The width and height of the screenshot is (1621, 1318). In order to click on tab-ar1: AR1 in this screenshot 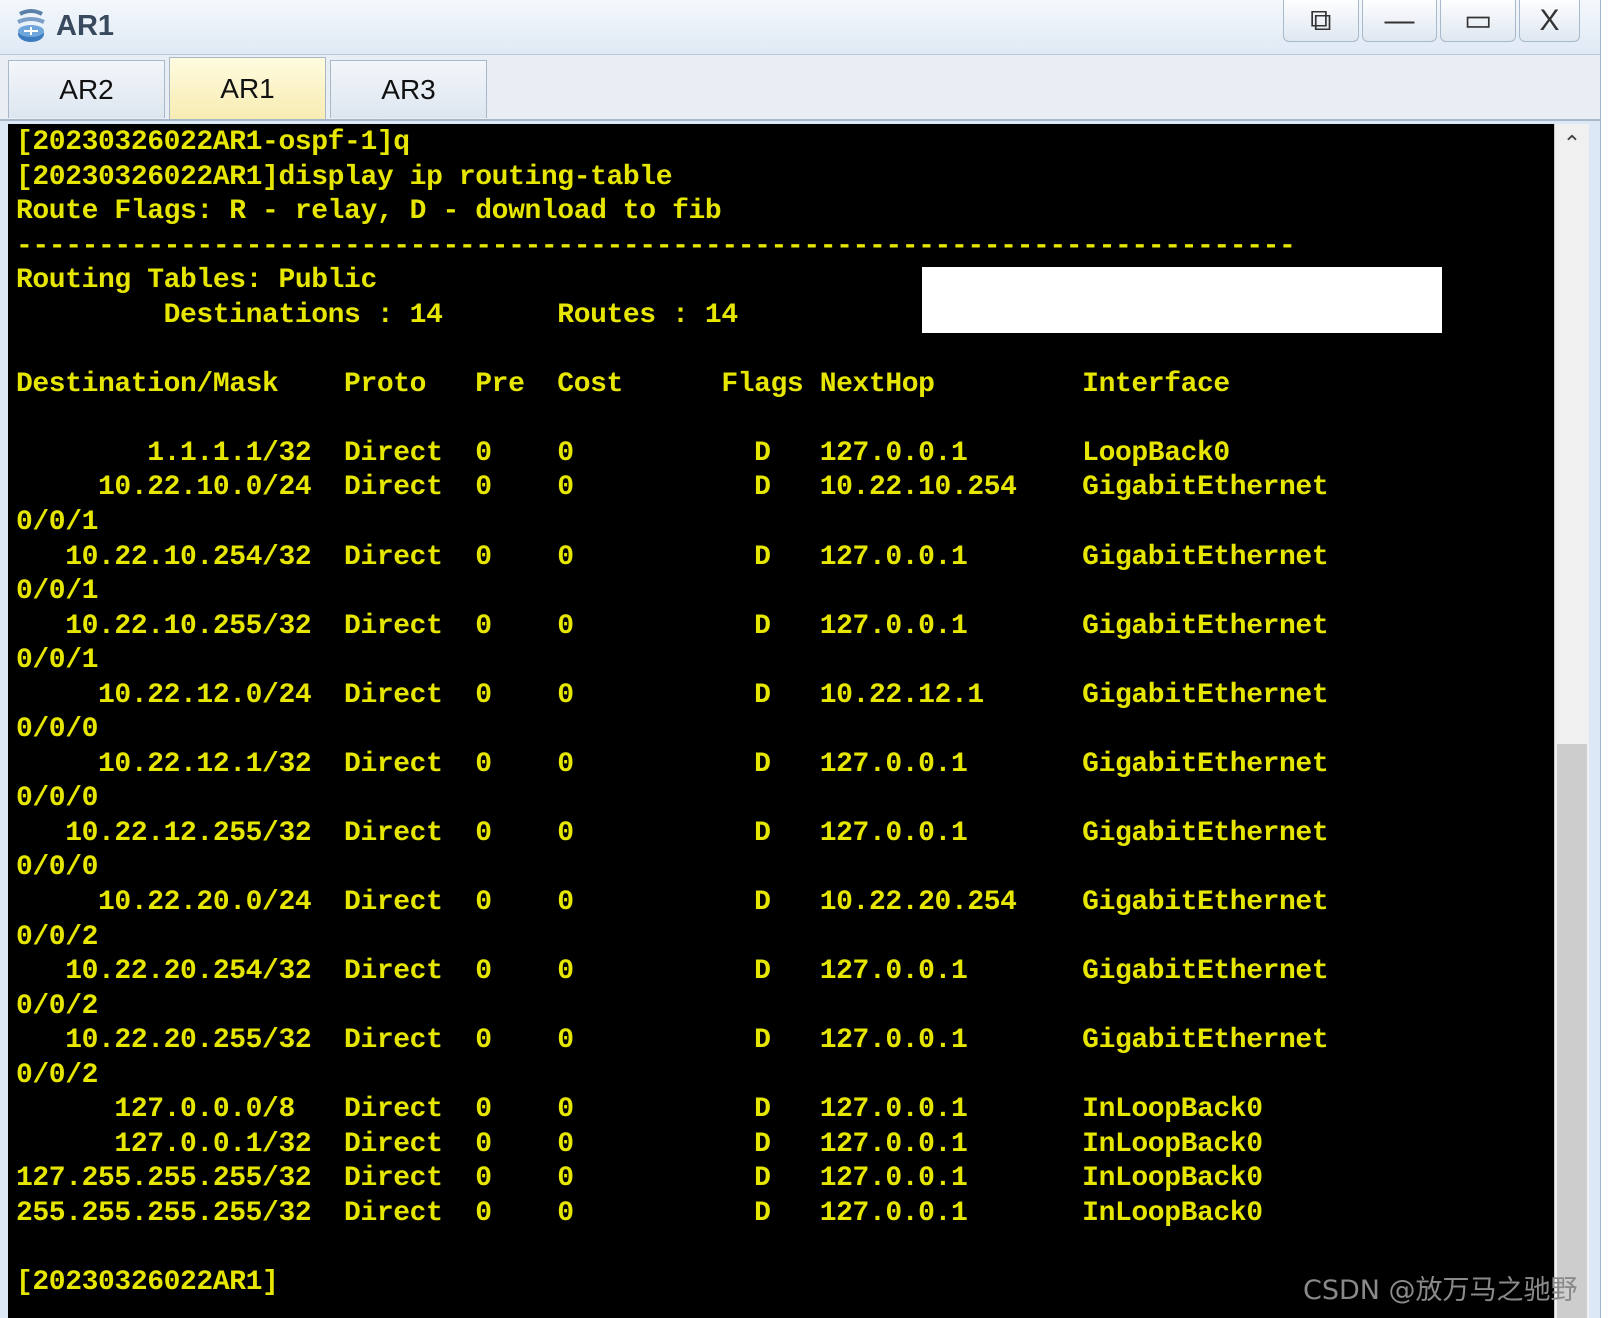, I will do `click(247, 88)`.